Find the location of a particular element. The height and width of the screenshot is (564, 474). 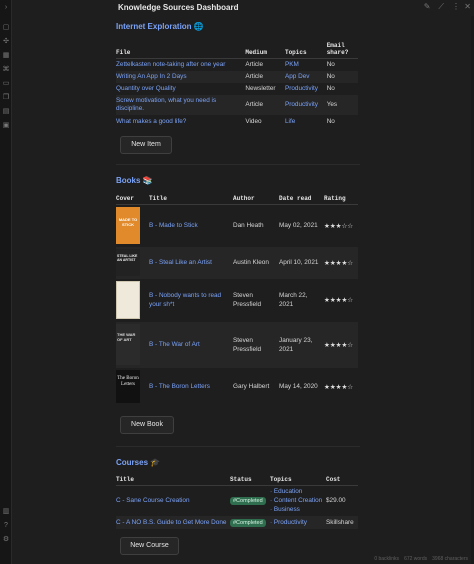

template-icon: ▤ is located at coordinates (6, 112).